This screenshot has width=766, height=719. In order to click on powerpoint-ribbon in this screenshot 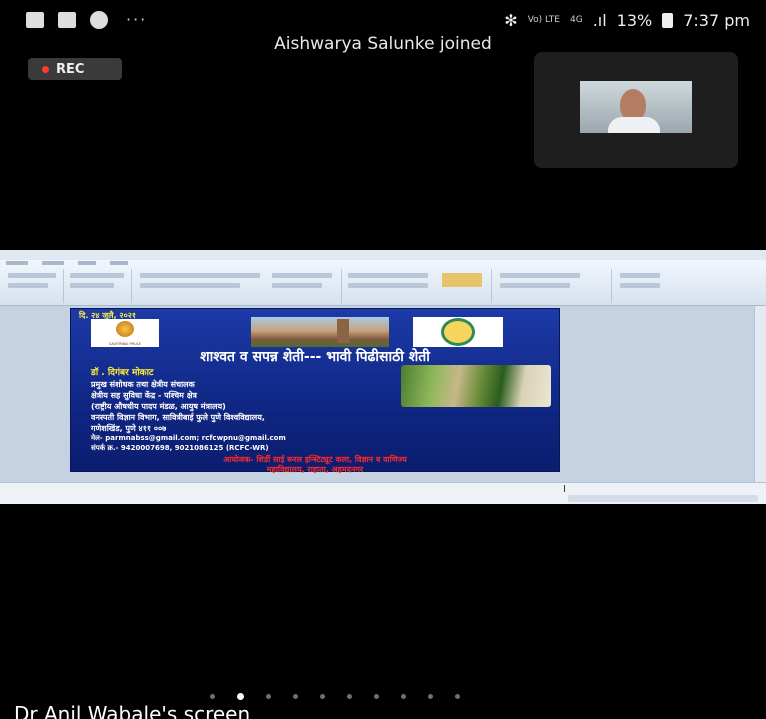, I will do `click(383, 283)`.